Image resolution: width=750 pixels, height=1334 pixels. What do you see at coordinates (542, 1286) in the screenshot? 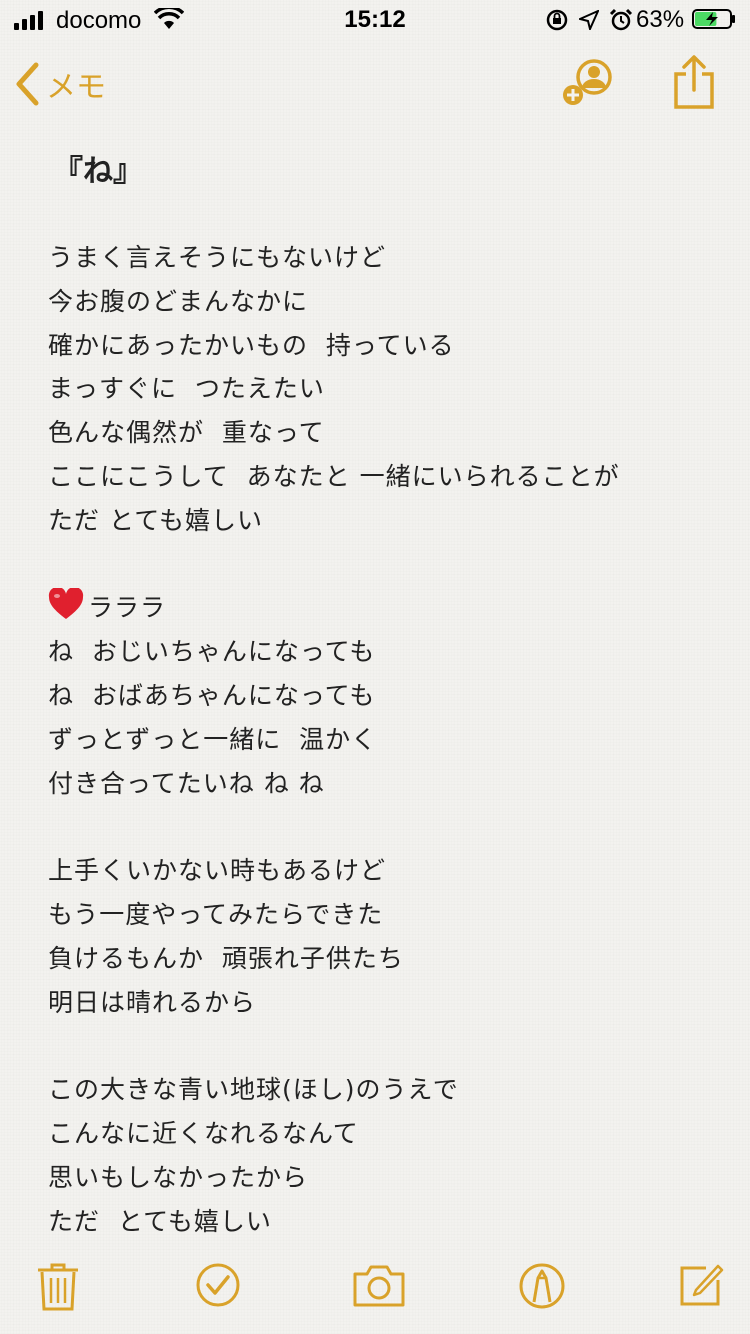
I see `markup-icon` at bounding box center [542, 1286].